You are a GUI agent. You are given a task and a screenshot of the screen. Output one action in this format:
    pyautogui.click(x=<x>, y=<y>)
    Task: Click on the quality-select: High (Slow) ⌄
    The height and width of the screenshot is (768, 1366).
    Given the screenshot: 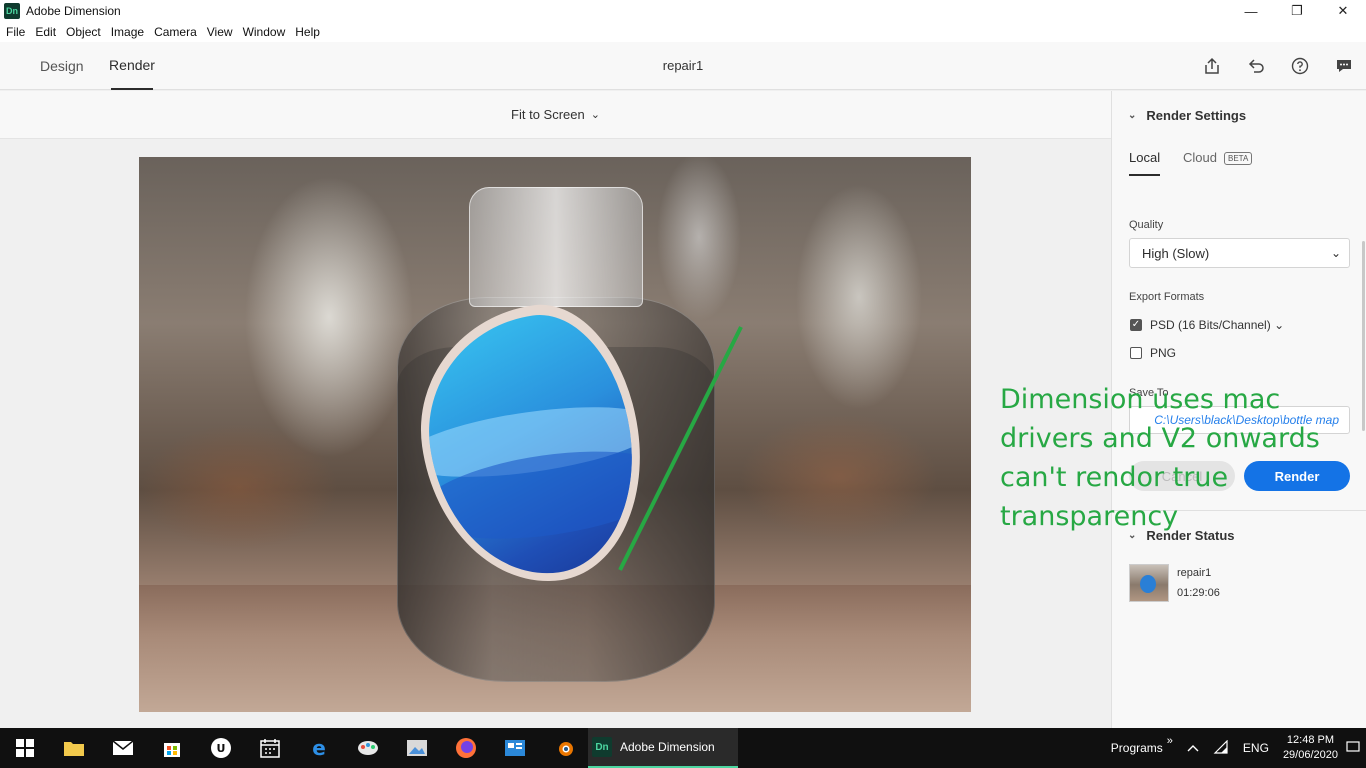 What is the action you would take?
    pyautogui.click(x=1239, y=253)
    